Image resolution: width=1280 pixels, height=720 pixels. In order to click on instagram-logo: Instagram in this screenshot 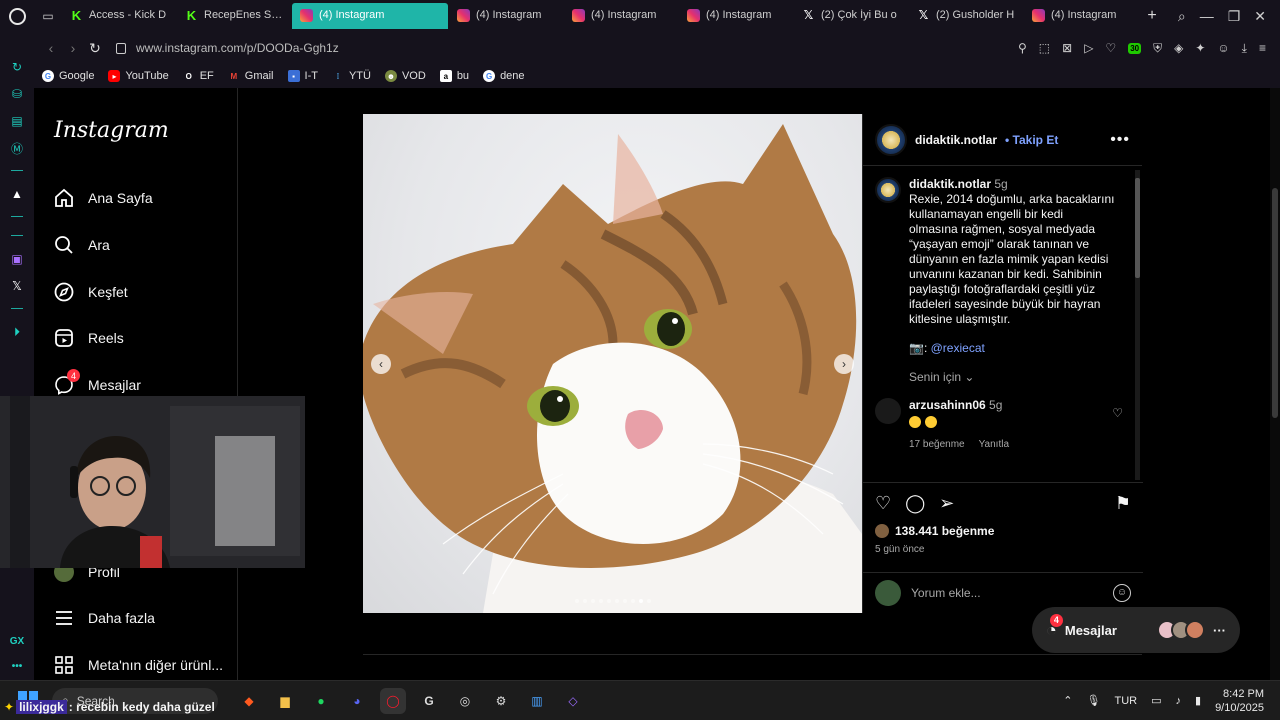, I will do `click(111, 130)`.